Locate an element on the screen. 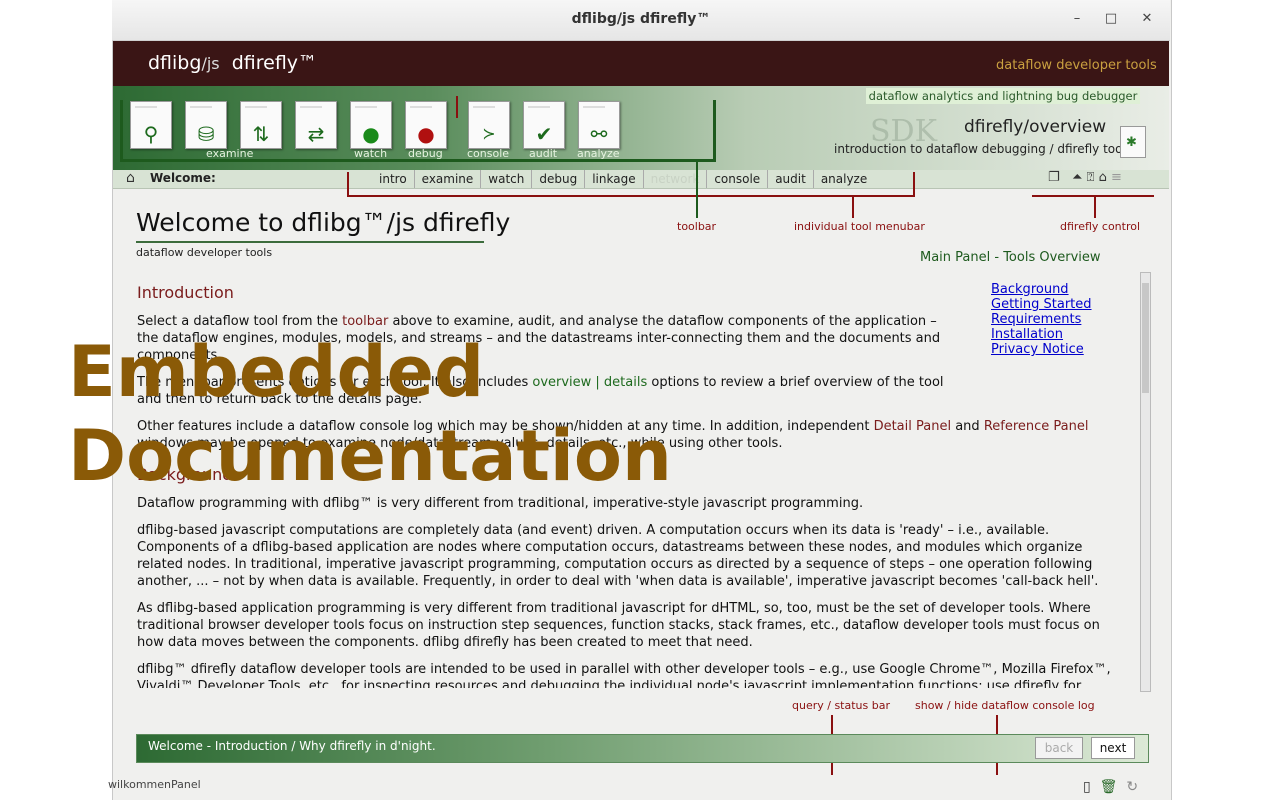  annotation-toolbar: toolbar is located at coordinates (697, 226).